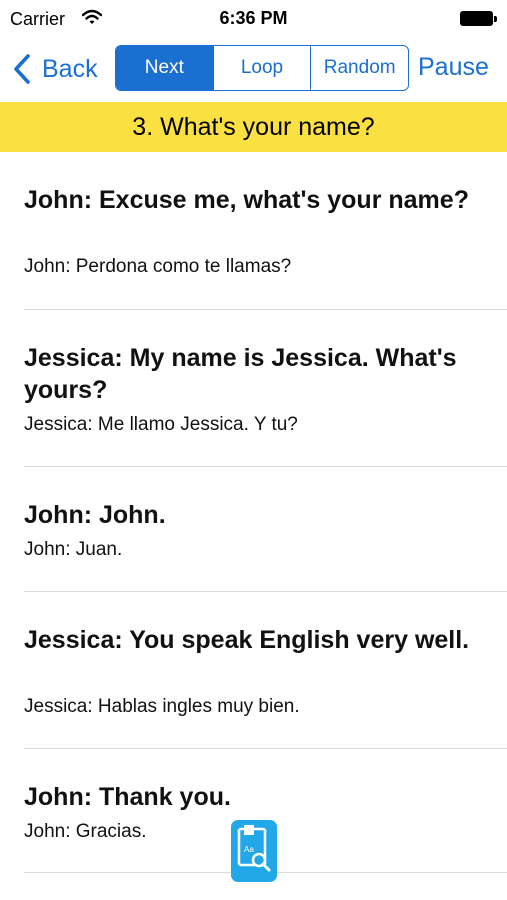  Describe the element at coordinates (158, 266) in the screenshot. I see `spanish-line: John: Perdona como te llamas?` at that location.